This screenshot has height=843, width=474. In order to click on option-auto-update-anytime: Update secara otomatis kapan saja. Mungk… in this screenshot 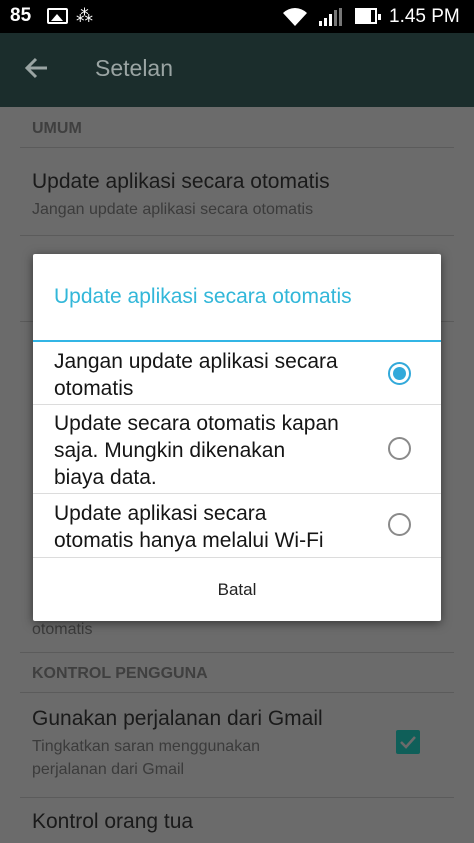, I will do `click(237, 449)`.